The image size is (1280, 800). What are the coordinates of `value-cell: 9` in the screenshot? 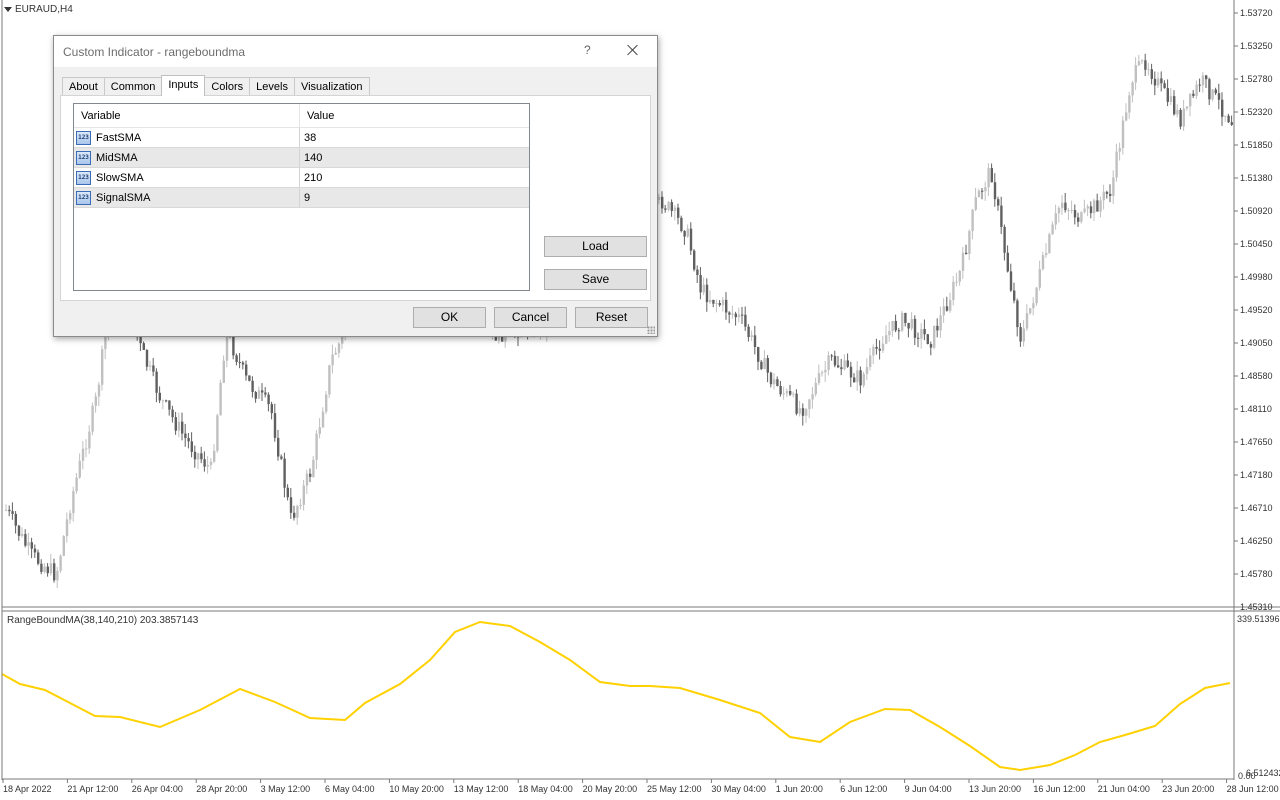 It's located at (414, 197).